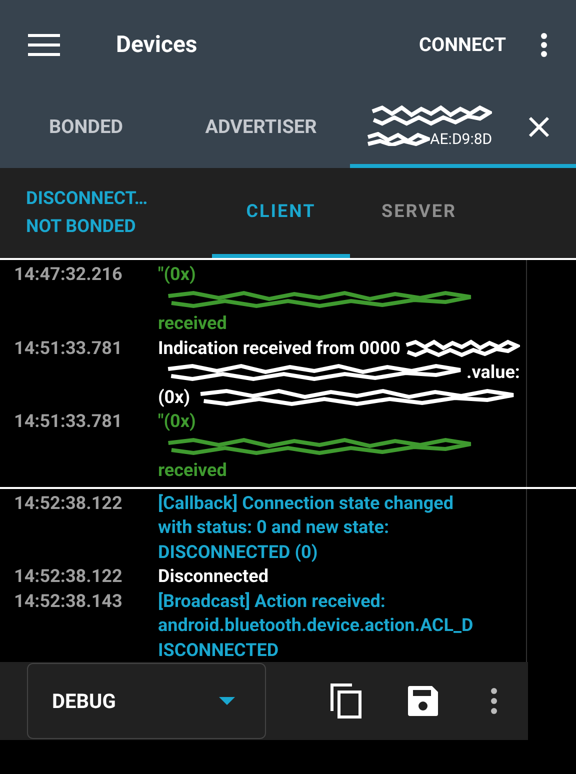  What do you see at coordinates (146, 701) in the screenshot?
I see `log-level-dropdown: DEBUG` at bounding box center [146, 701].